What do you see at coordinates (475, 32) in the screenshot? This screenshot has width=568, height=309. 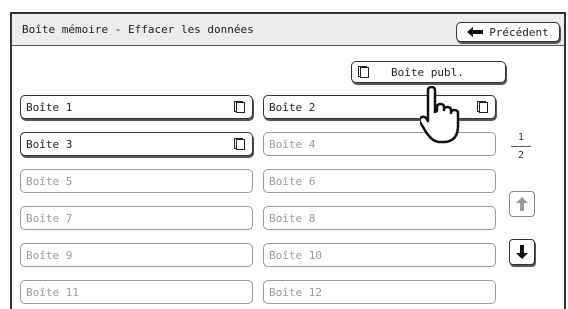 I see `arrow-left-icon` at bounding box center [475, 32].